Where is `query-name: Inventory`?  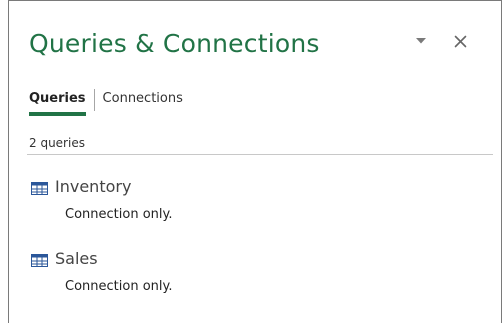 query-name: Inventory is located at coordinates (93, 186).